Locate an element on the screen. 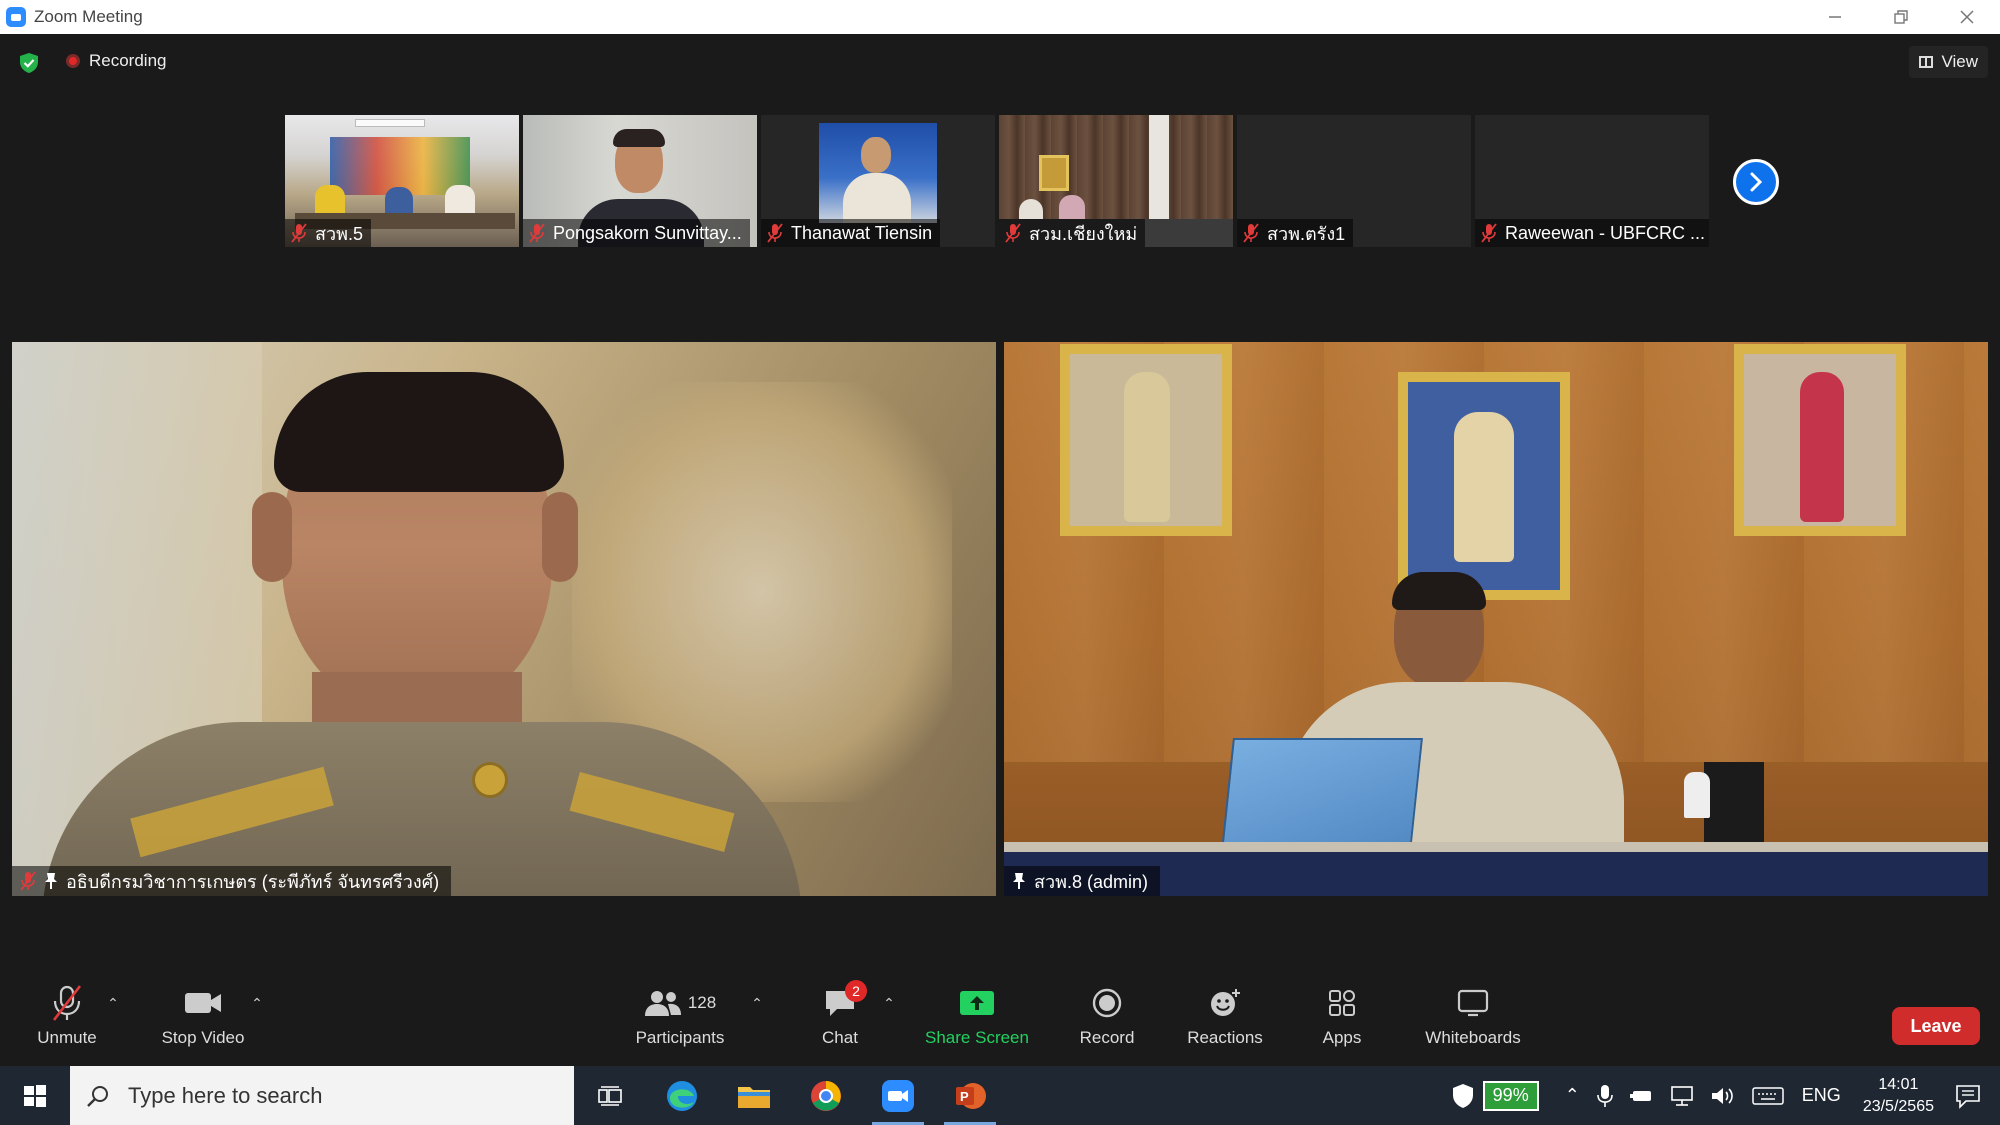 This screenshot has width=2000, height=1125. share-screen-button: Share Screen is located at coordinates (977, 1022).